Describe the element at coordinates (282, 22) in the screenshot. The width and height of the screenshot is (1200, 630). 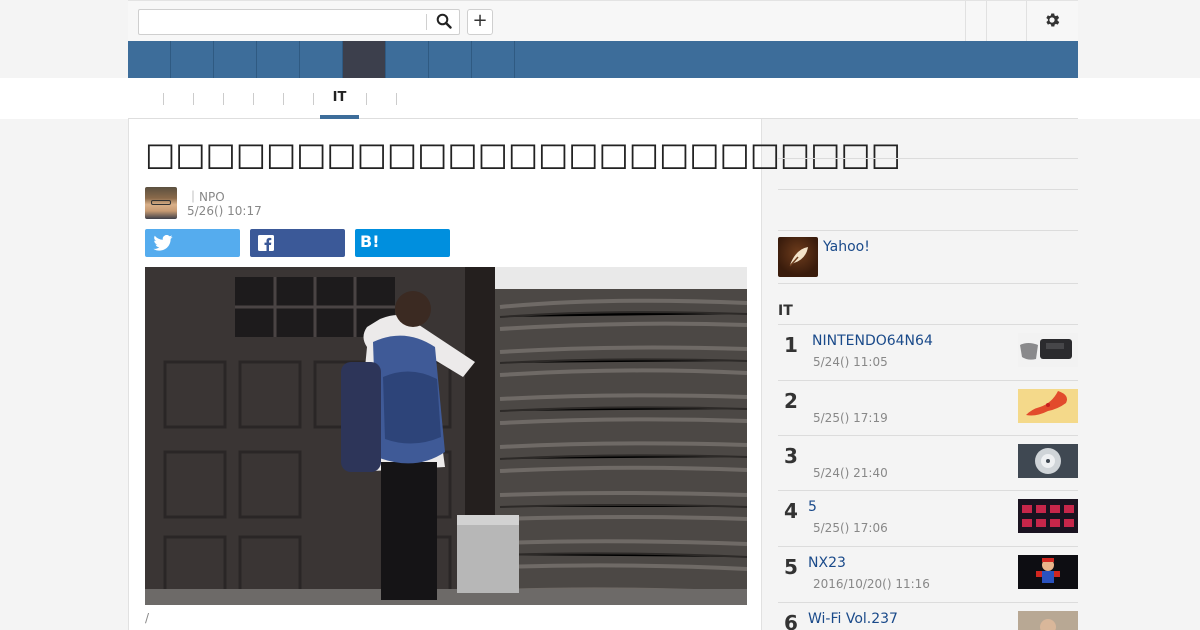
I see `search-input` at that location.